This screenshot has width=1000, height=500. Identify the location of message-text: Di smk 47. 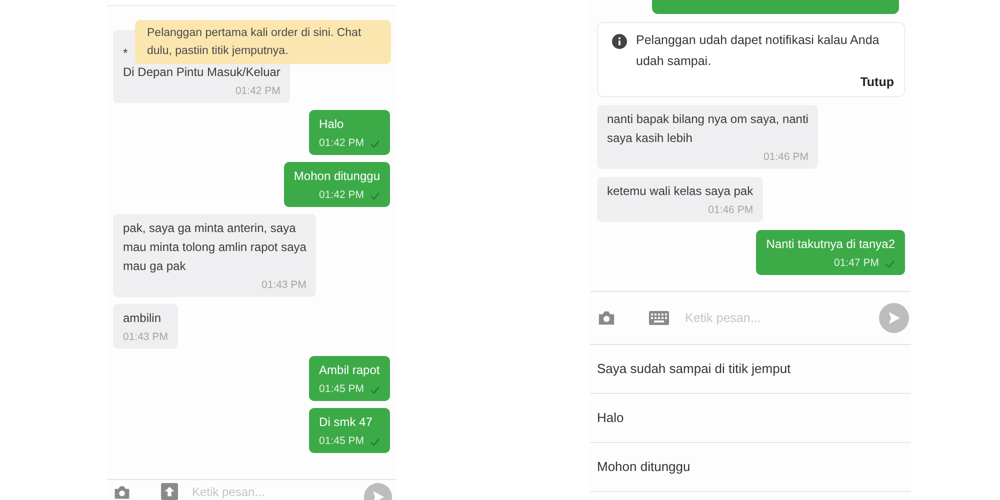
(345, 422).